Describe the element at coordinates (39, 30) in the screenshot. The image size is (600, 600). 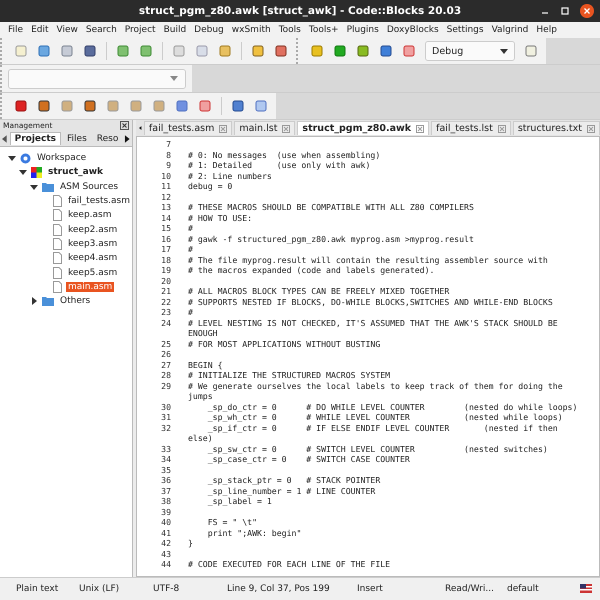
I see `menu-item: Edit` at that location.